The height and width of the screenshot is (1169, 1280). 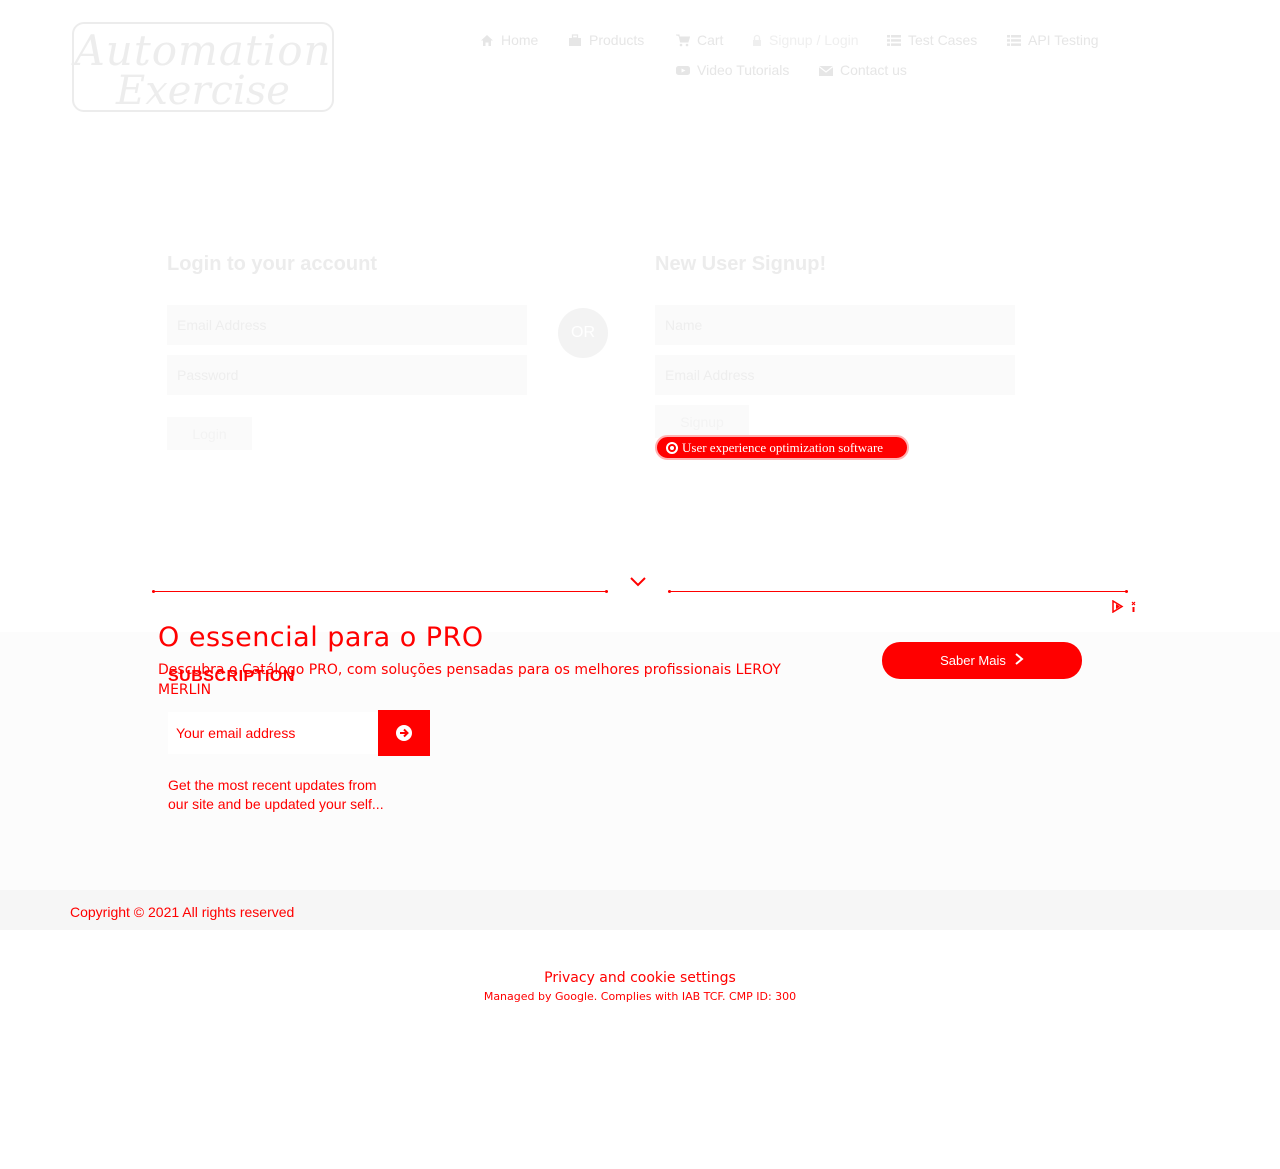 I want to click on signup-title: New User Signup!, so click(x=741, y=264).